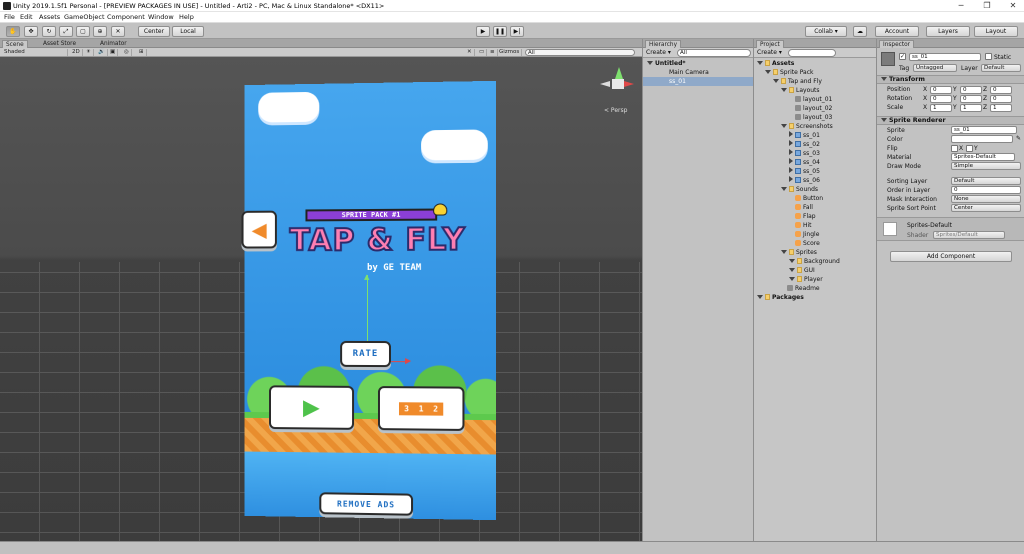 This screenshot has width=1024, height=554. I want to click on project-item-ss-04: ss_04, so click(815, 162).